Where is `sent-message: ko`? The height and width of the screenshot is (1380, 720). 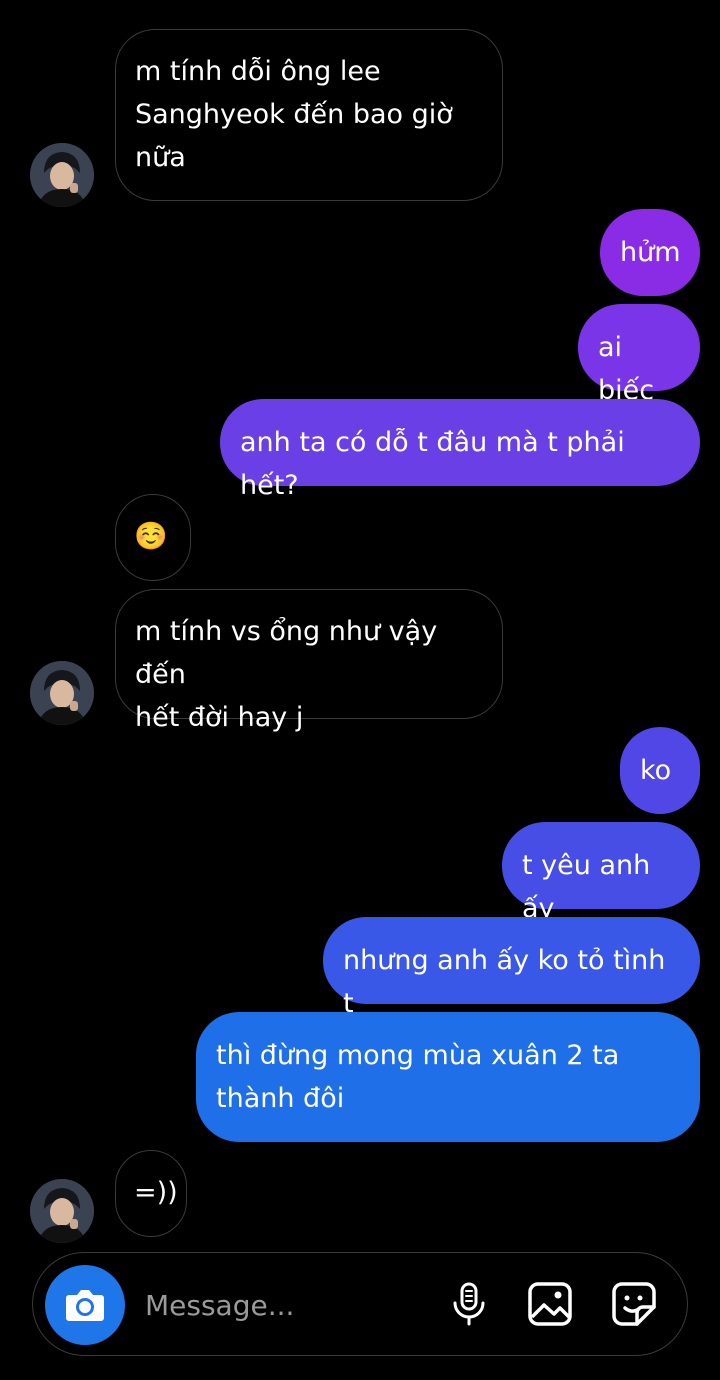 sent-message: ko is located at coordinates (660, 770).